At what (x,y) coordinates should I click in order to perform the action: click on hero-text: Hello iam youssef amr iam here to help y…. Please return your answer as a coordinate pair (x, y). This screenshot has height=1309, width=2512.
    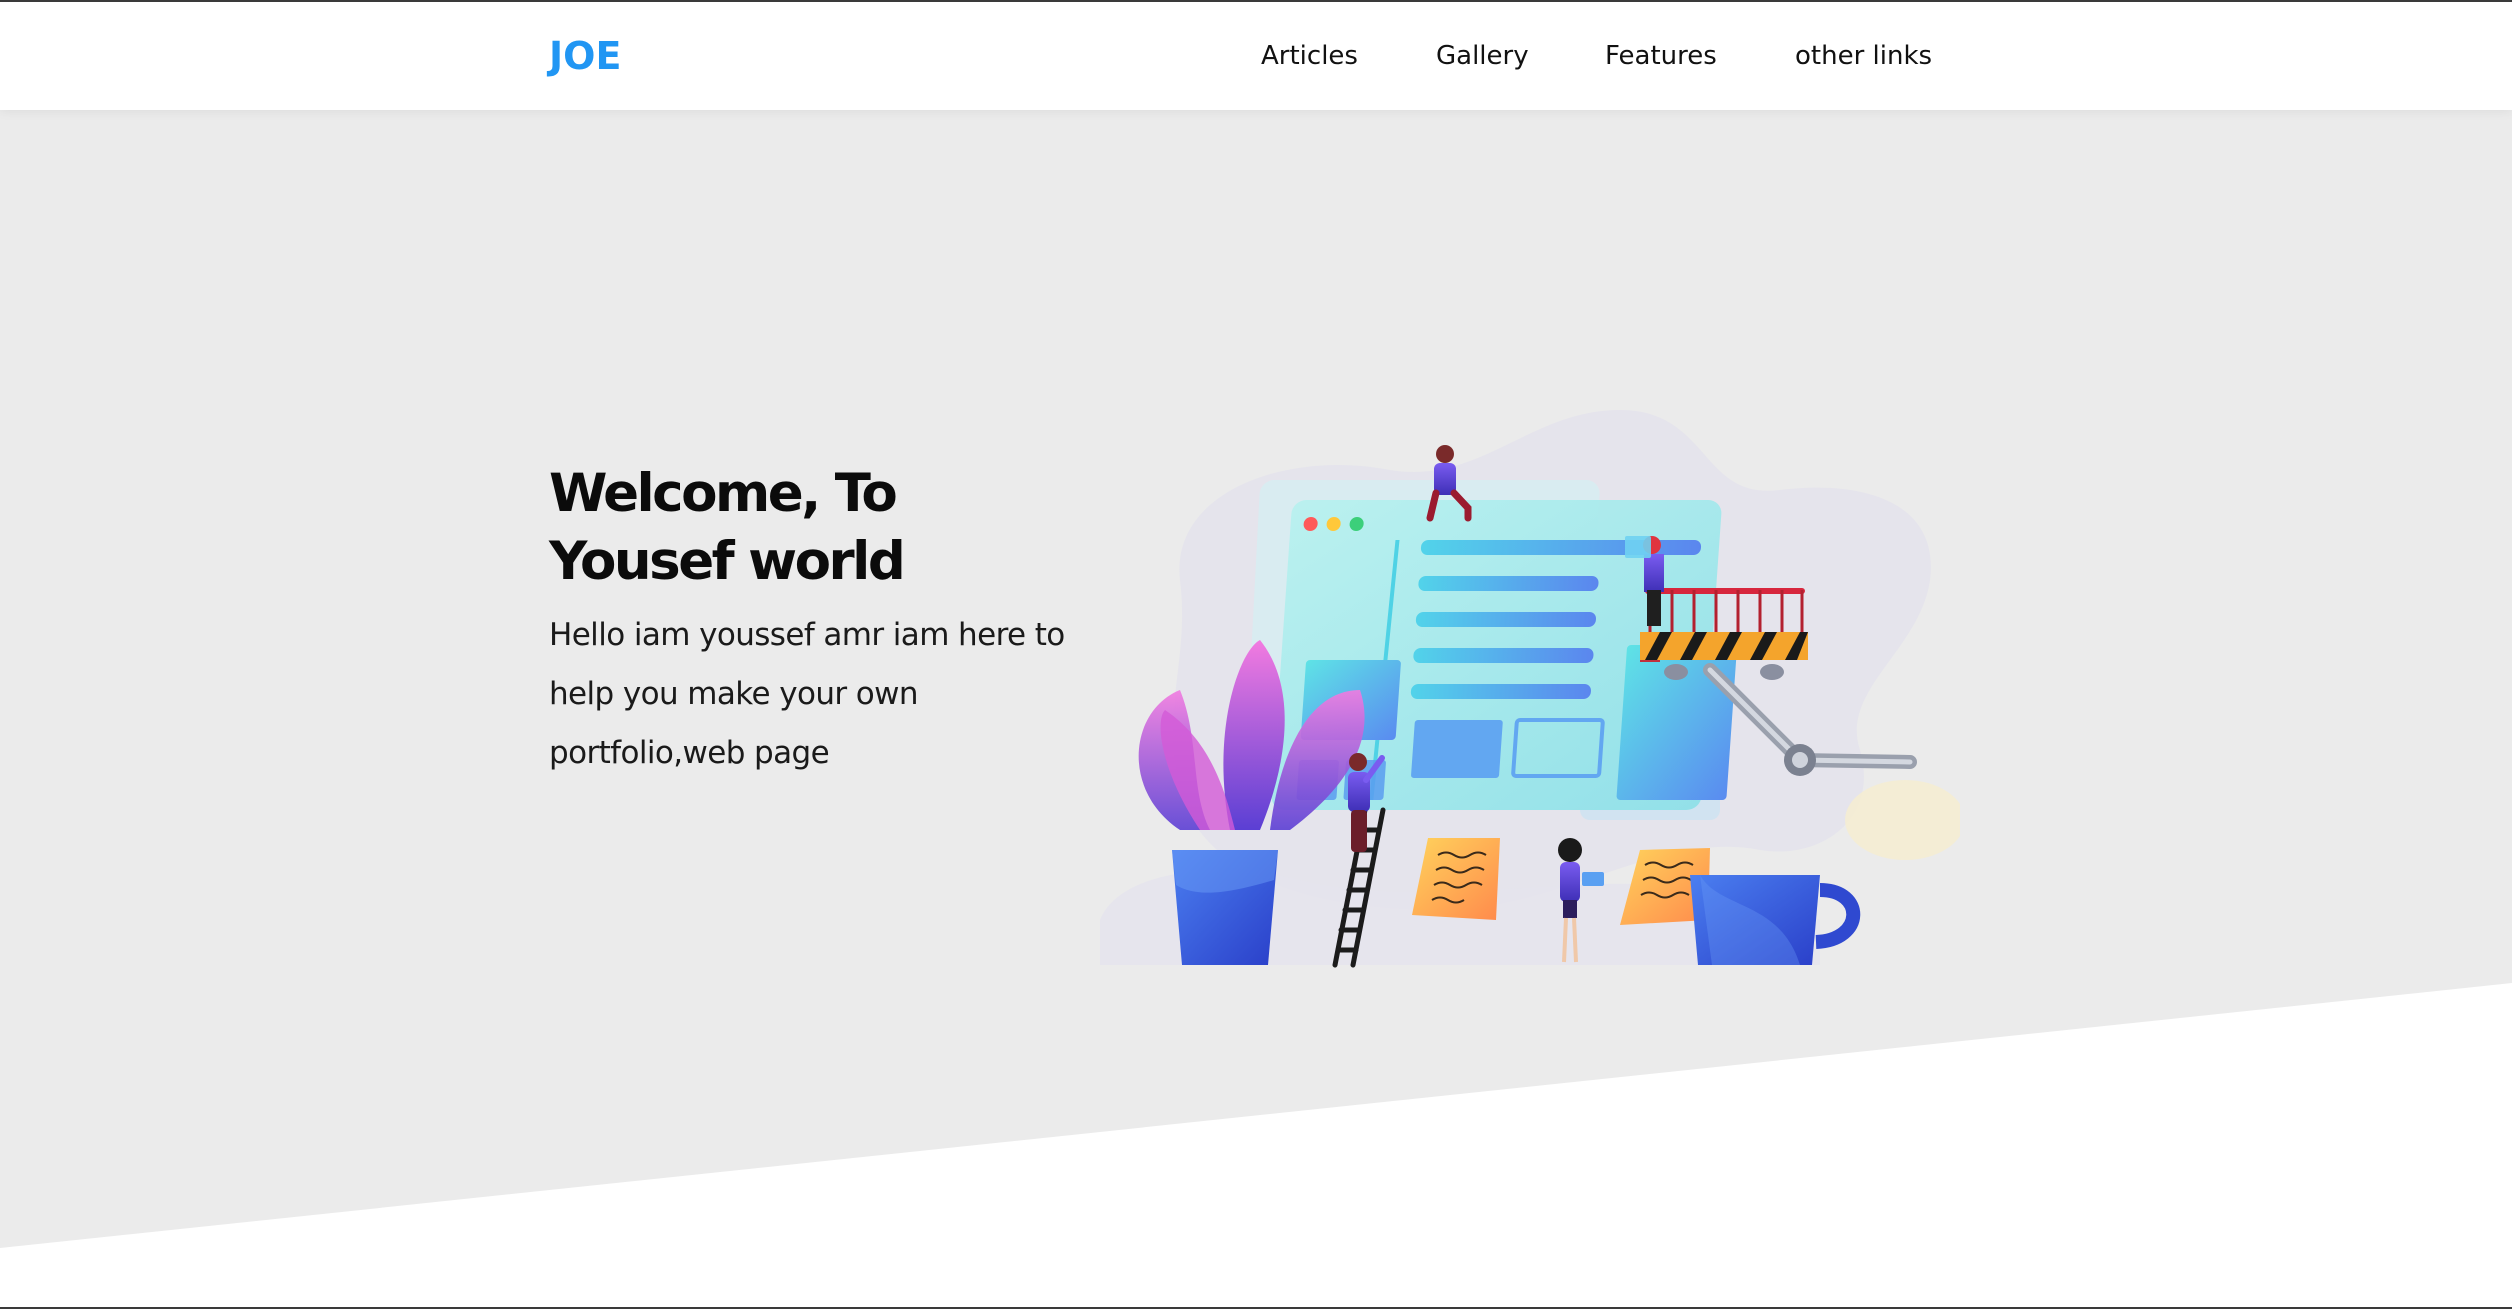
    Looking at the image, I should click on (807, 694).